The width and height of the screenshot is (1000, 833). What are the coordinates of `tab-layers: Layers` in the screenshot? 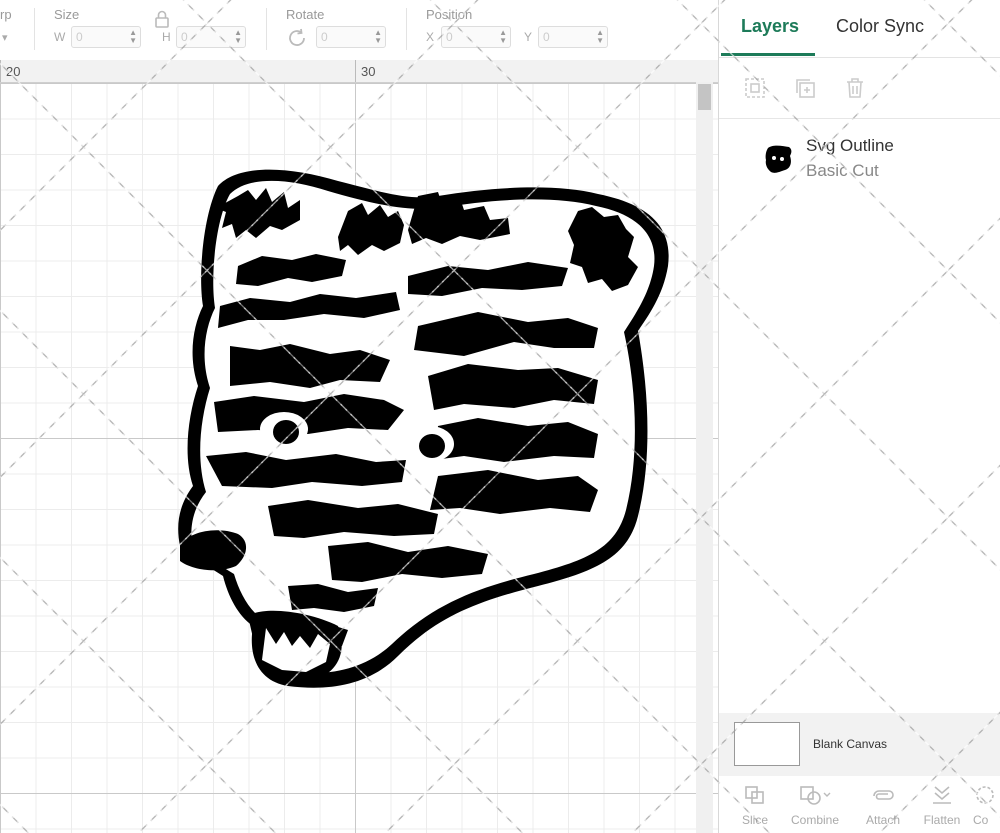 It's located at (770, 26).